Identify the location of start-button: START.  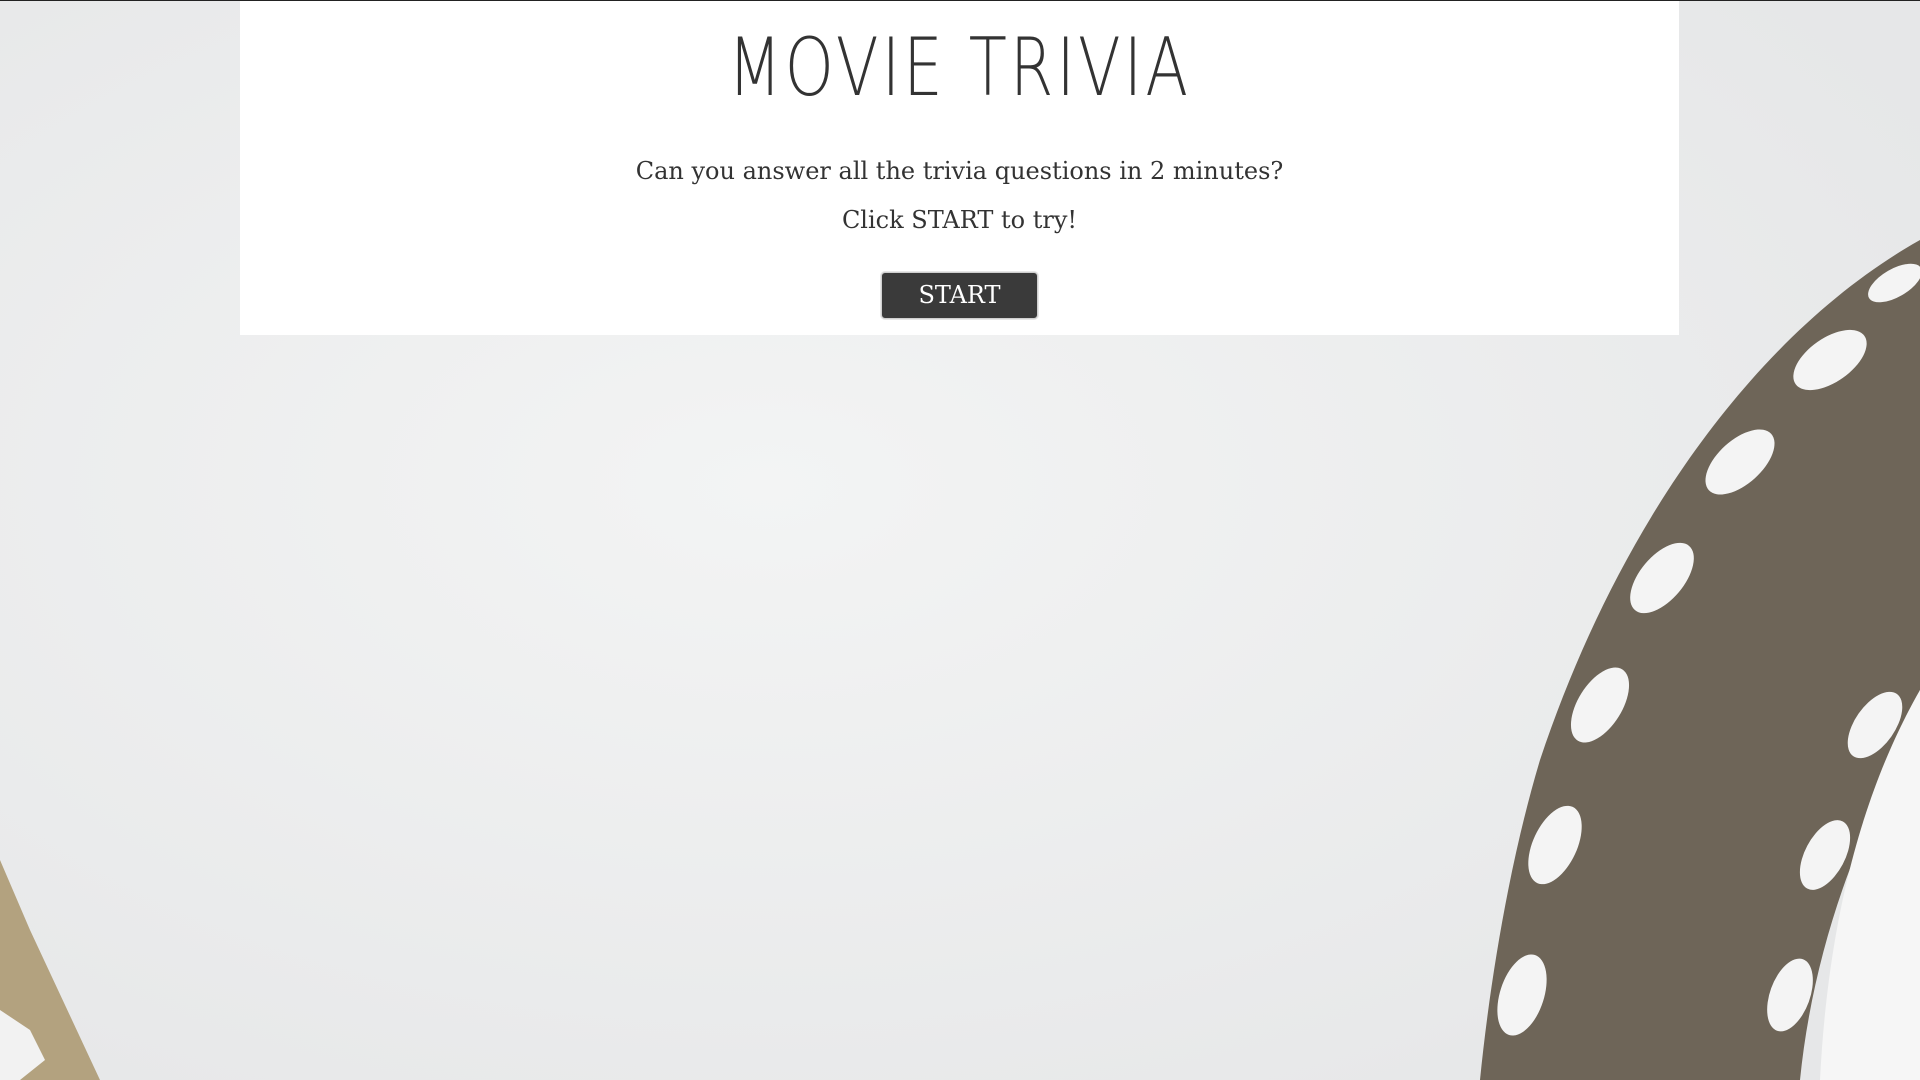
(959, 295).